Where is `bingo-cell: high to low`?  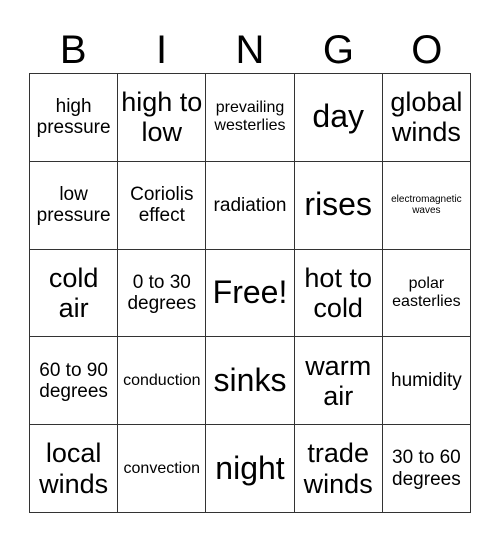 bingo-cell: high to low is located at coordinates (162, 118).